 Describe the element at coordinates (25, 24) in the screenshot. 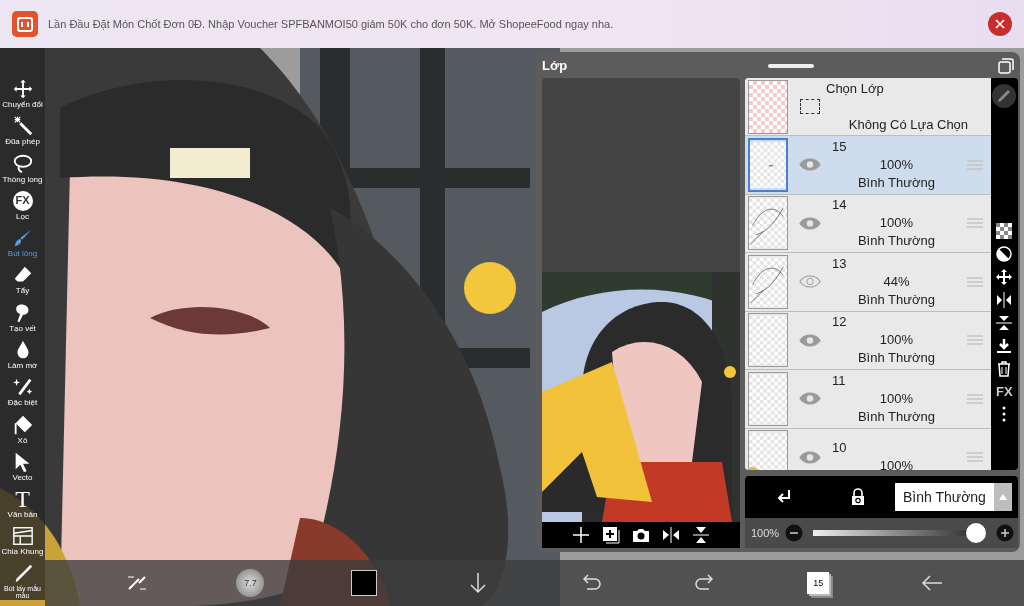

I see `app-logo-icon` at that location.